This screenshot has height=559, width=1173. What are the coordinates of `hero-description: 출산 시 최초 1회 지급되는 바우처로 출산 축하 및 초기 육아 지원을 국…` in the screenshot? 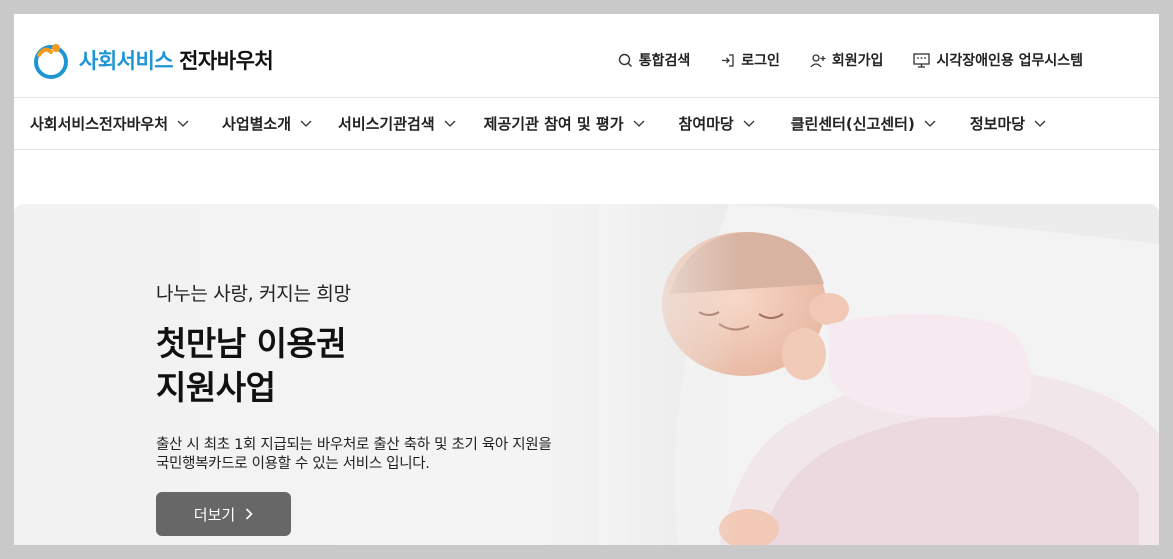 It's located at (354, 455).